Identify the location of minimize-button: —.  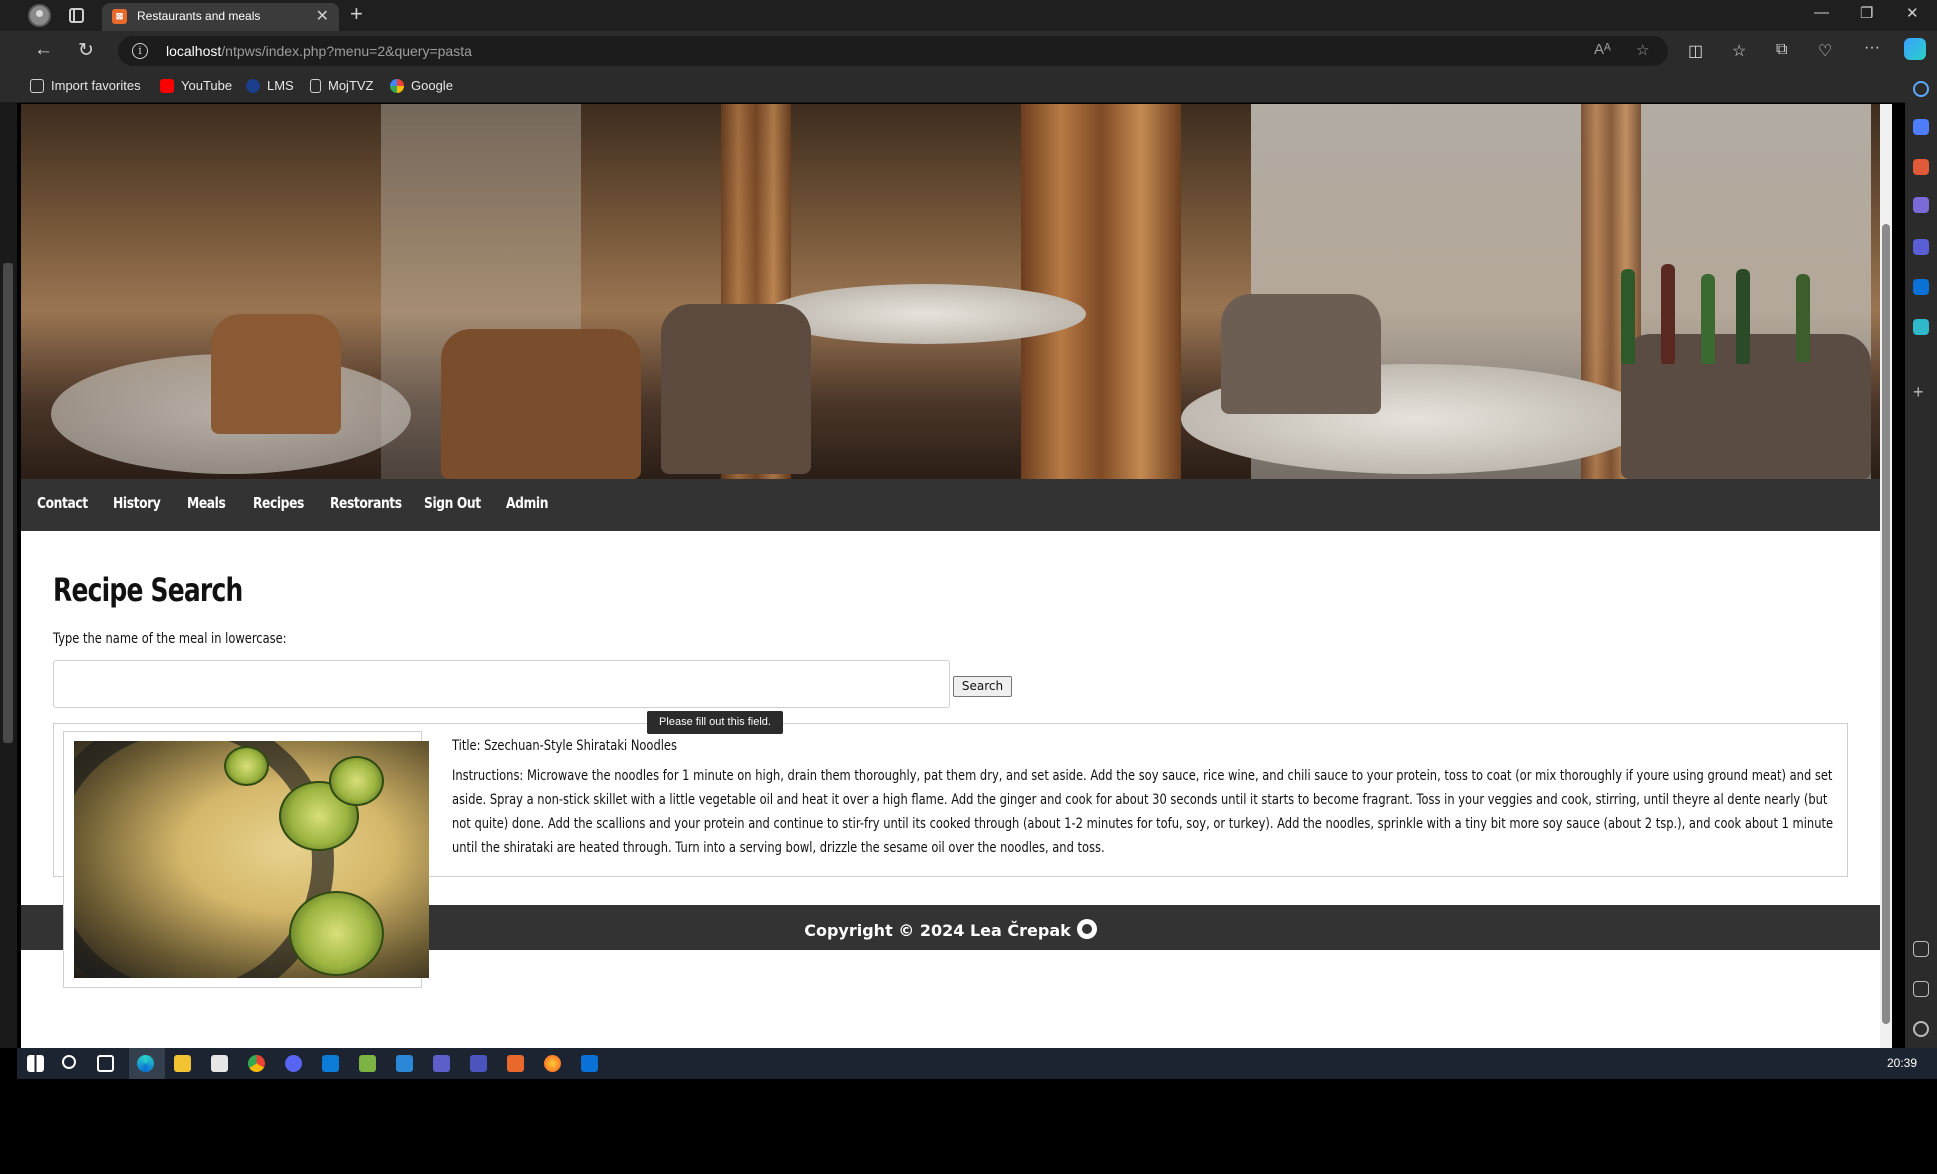
(1821, 12).